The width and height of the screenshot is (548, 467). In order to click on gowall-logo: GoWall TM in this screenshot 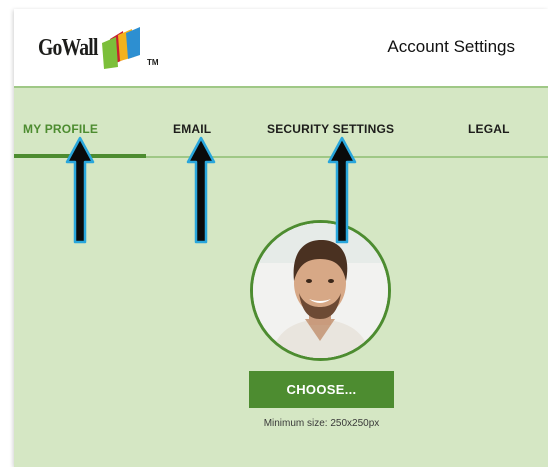, I will do `click(103, 52)`.